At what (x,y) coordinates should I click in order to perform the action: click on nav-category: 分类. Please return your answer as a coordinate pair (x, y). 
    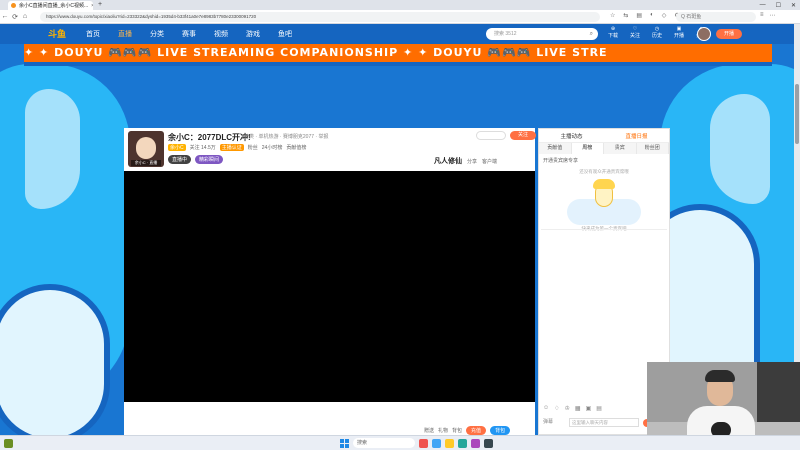
    Looking at the image, I should click on (157, 34).